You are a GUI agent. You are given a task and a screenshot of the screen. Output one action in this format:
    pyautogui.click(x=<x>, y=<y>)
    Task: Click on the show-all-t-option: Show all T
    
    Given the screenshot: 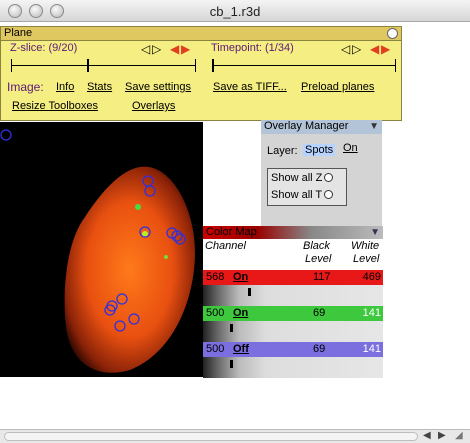 What is the action you would take?
    pyautogui.click(x=302, y=195)
    